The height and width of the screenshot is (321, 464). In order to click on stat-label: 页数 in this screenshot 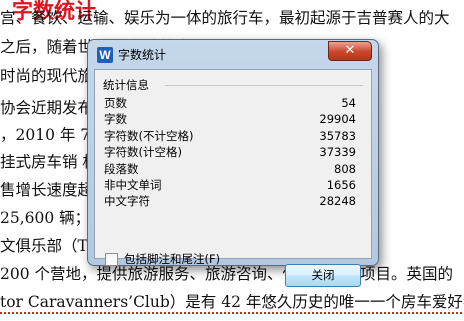, I will do `click(115, 103)`.